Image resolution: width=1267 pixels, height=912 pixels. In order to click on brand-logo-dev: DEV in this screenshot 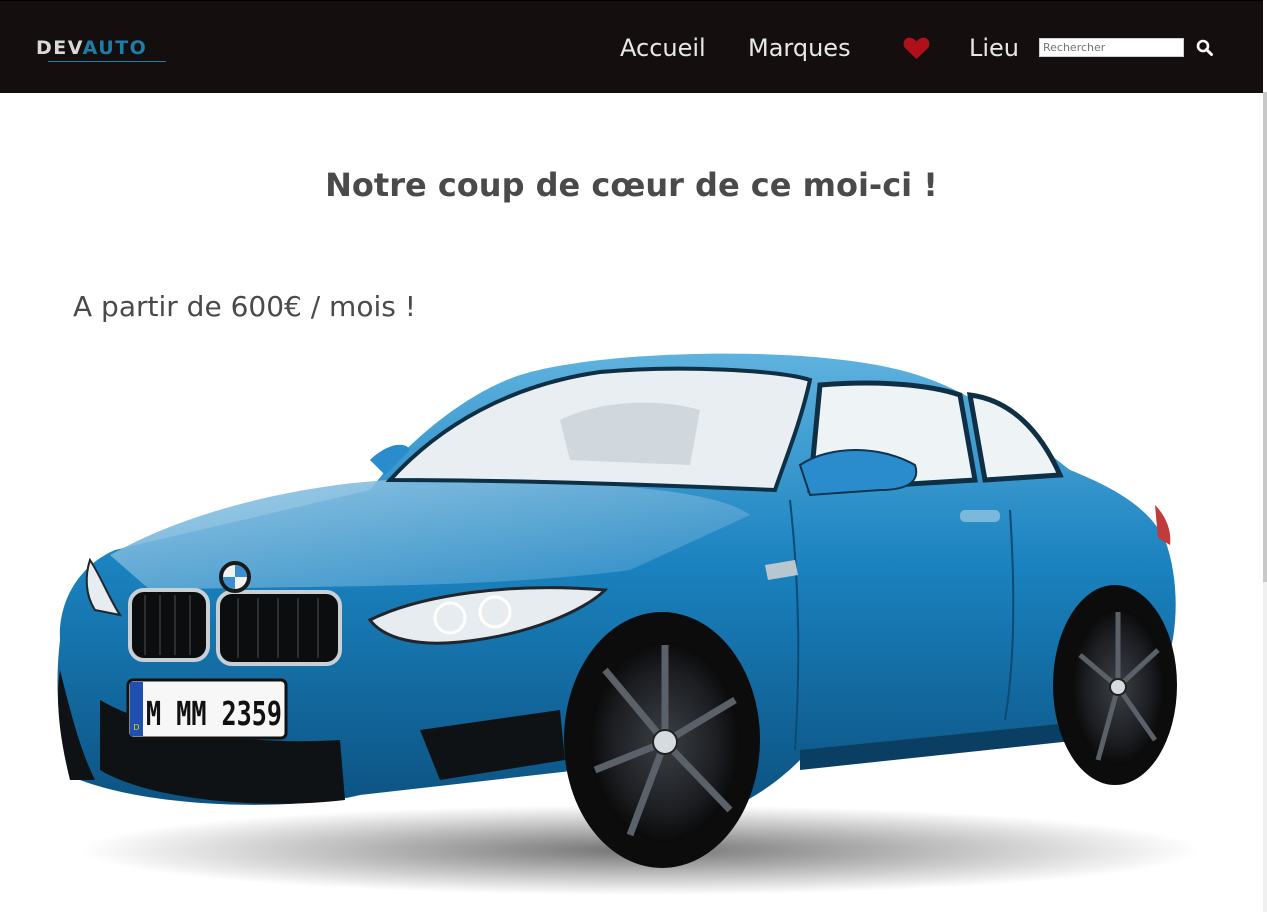, I will do `click(59, 48)`.